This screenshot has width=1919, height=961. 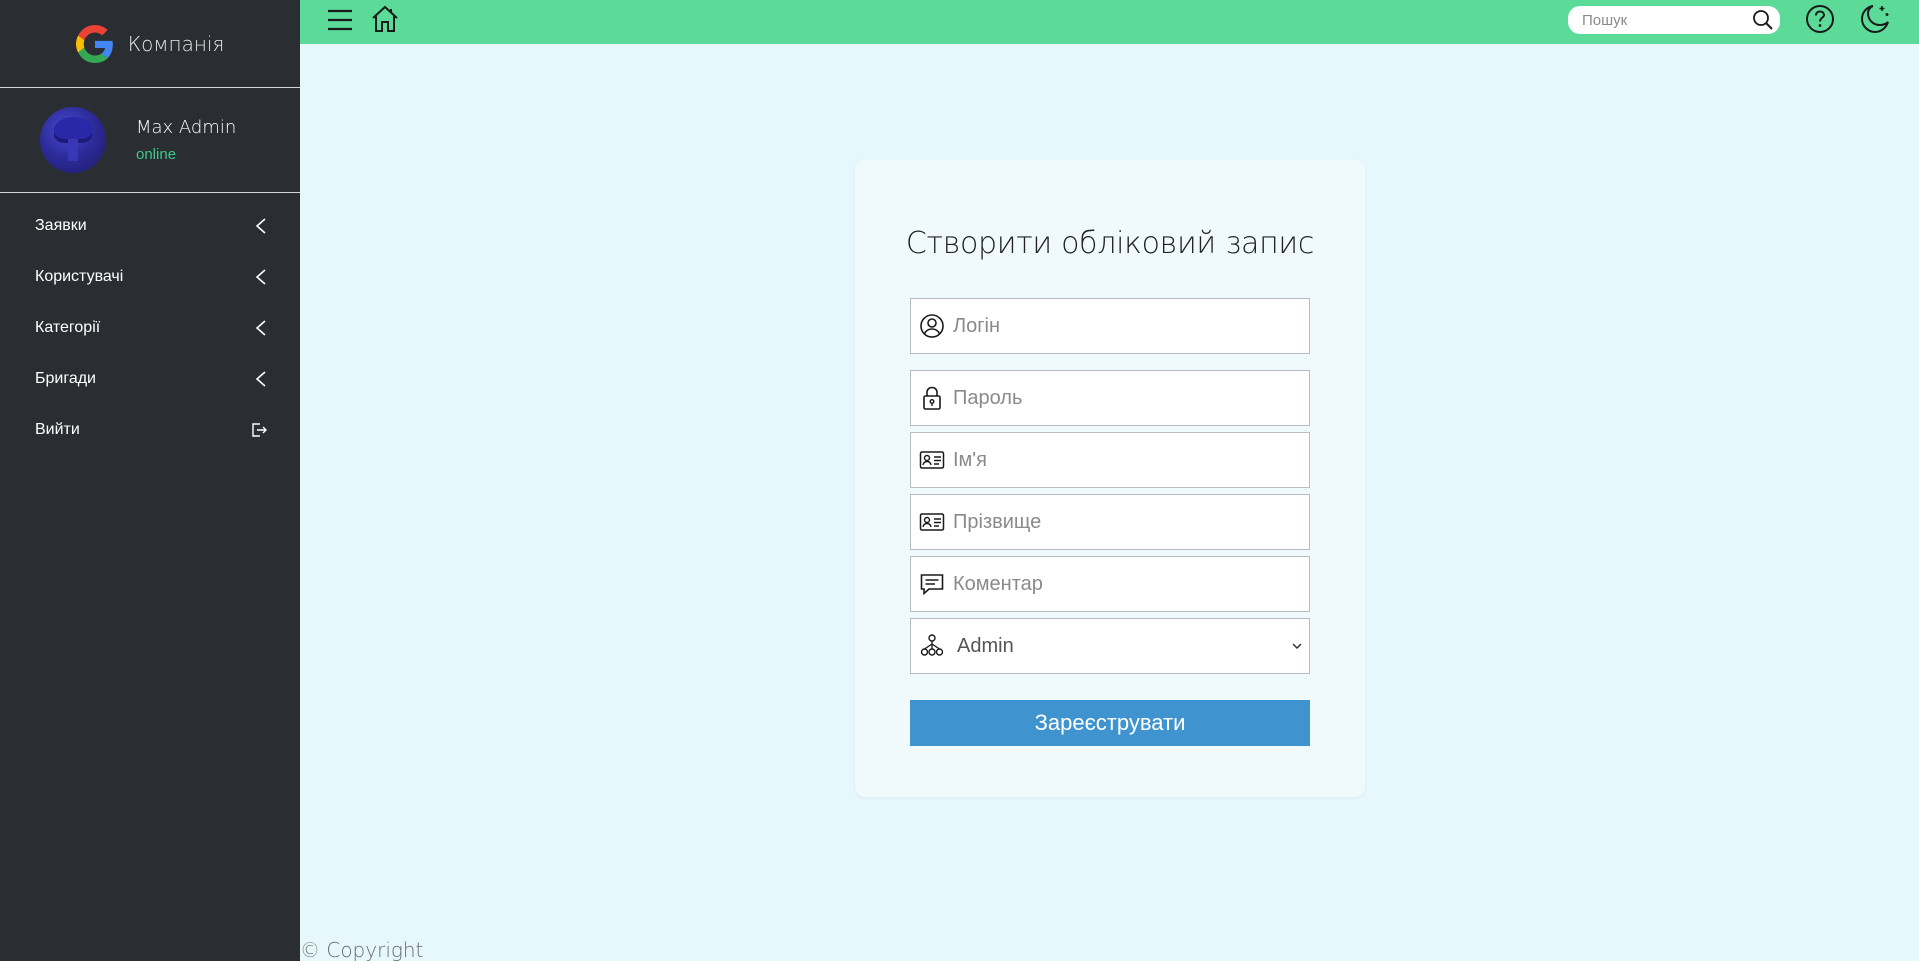 I want to click on role-select: Admin, so click(x=1110, y=646).